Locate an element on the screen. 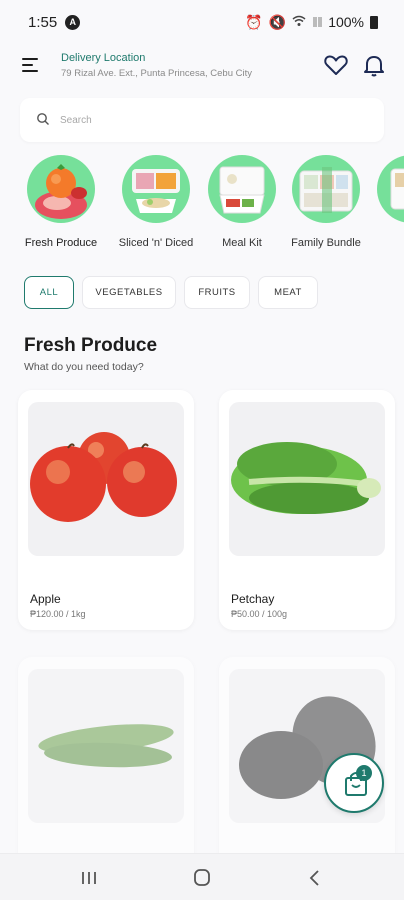 The height and width of the screenshot is (900, 404). category-partial: Sa is located at coordinates (385, 202).